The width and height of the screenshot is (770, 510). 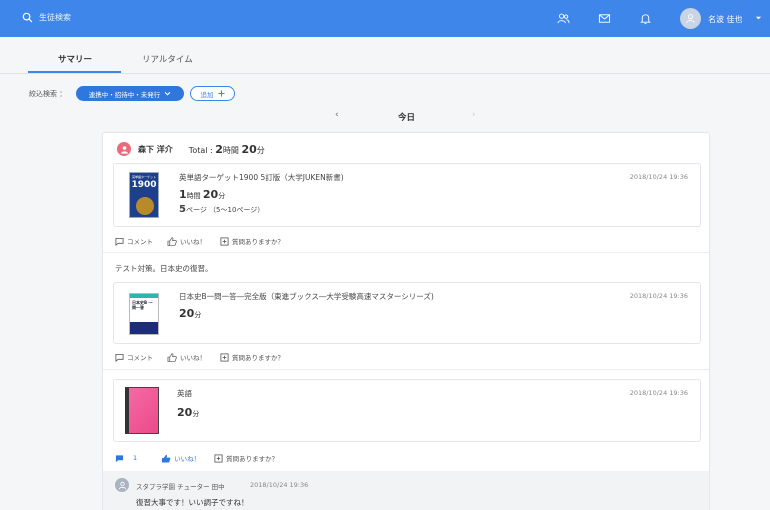 I want to click on study-entry: 英語 2018/10/24 19:36 20分, so click(x=407, y=410).